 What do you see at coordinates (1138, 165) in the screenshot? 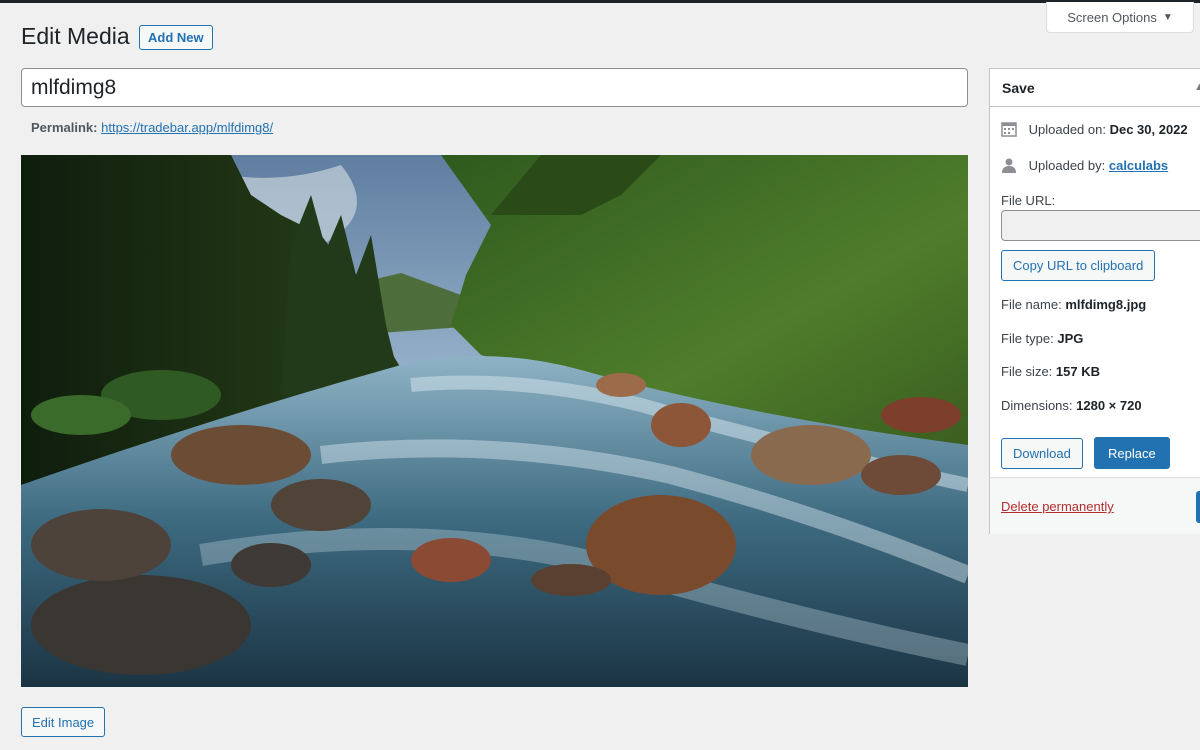
I see `uploaded-by-link: calculabs` at bounding box center [1138, 165].